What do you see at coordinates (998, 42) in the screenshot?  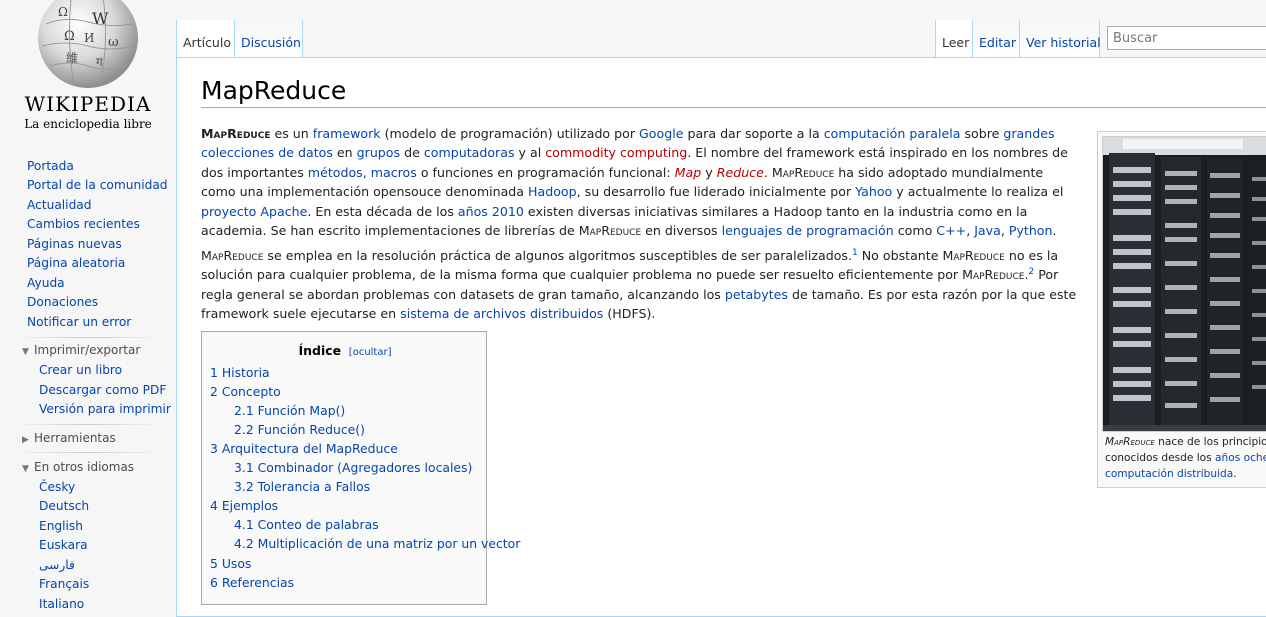 I see `tab-editar-label: Editar` at bounding box center [998, 42].